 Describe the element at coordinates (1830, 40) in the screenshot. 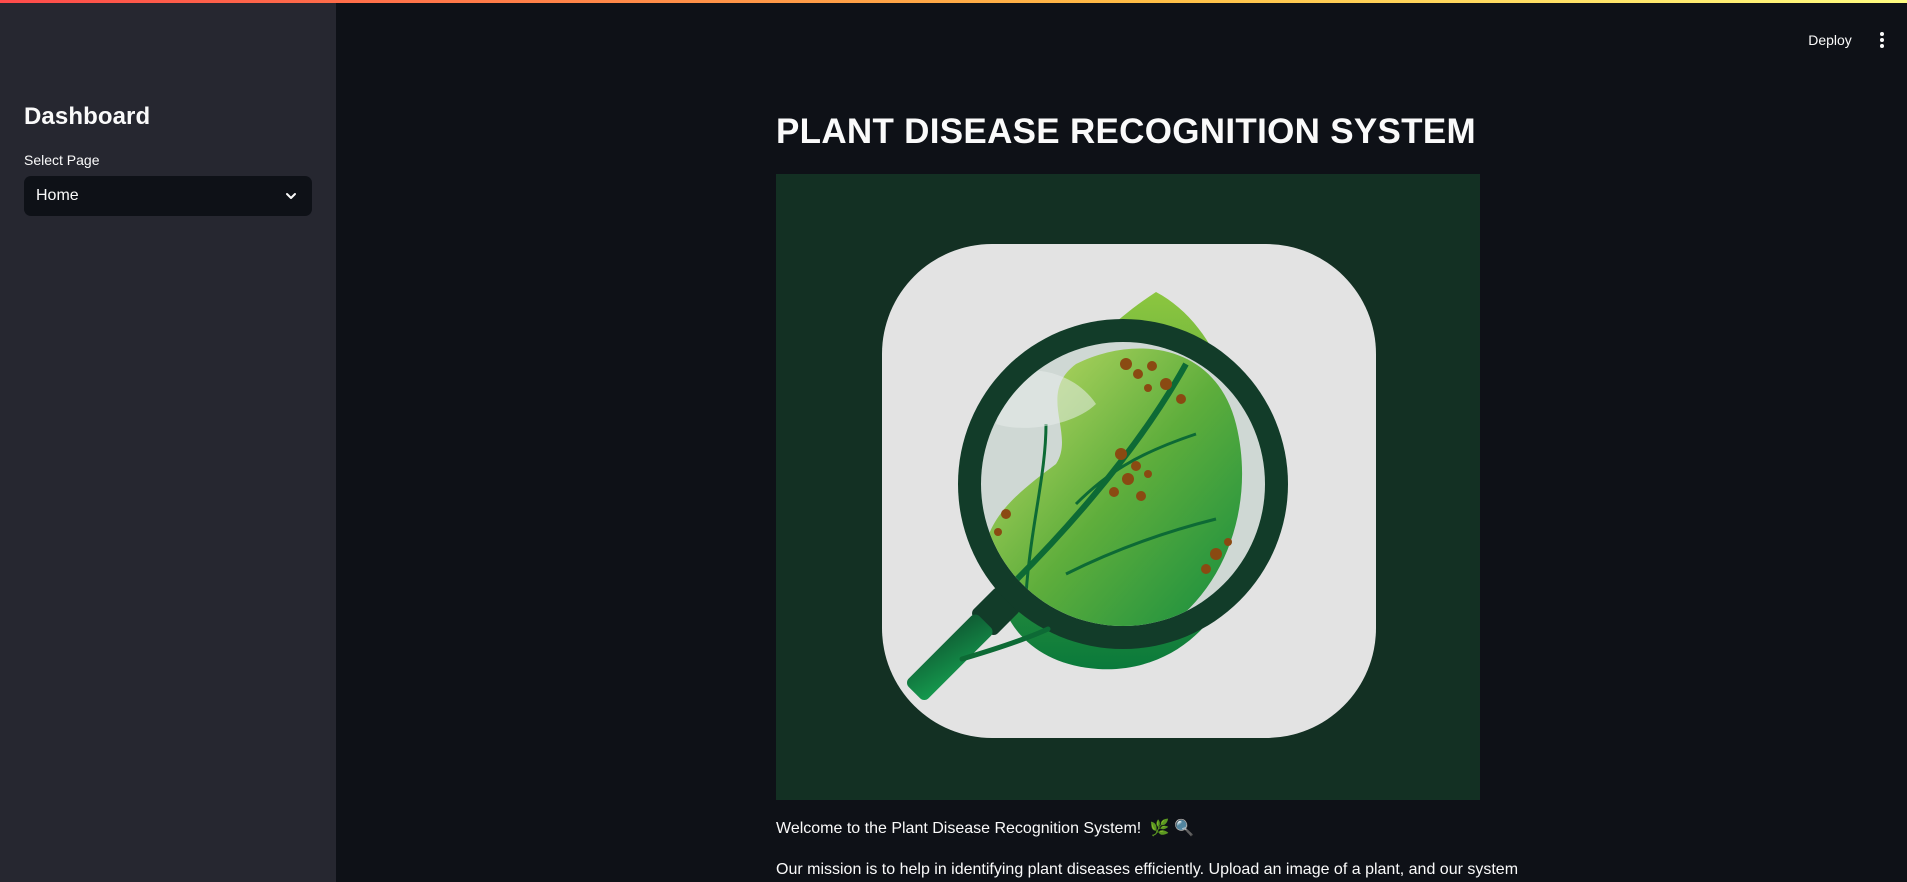

I see `deploy-button: Deploy` at that location.